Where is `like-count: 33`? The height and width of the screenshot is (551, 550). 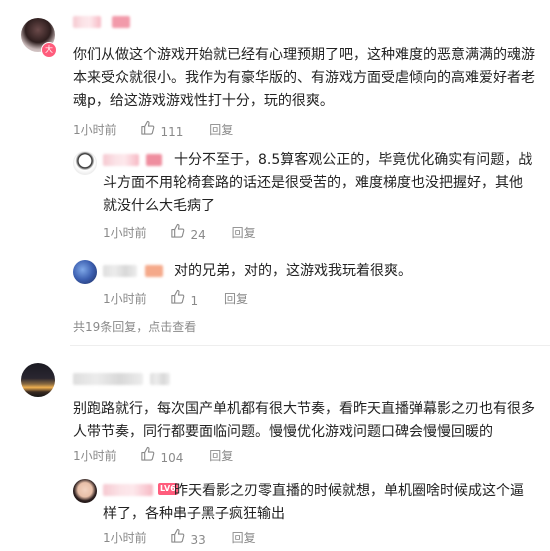 like-count: 33 is located at coordinates (198, 539).